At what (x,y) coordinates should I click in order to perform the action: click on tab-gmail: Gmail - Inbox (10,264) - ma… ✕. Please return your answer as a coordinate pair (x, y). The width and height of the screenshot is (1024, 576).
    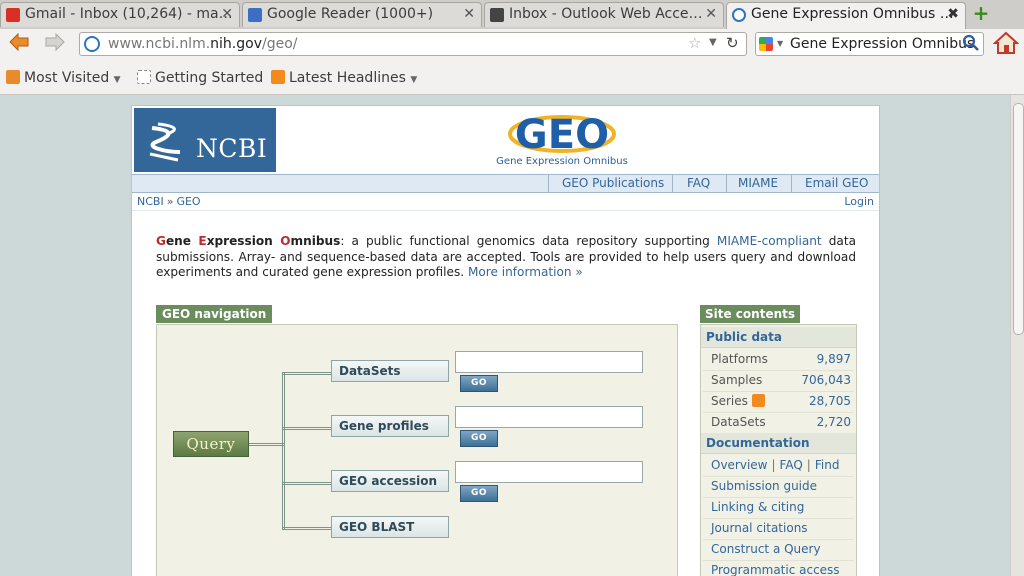
    Looking at the image, I should click on (120, 14).